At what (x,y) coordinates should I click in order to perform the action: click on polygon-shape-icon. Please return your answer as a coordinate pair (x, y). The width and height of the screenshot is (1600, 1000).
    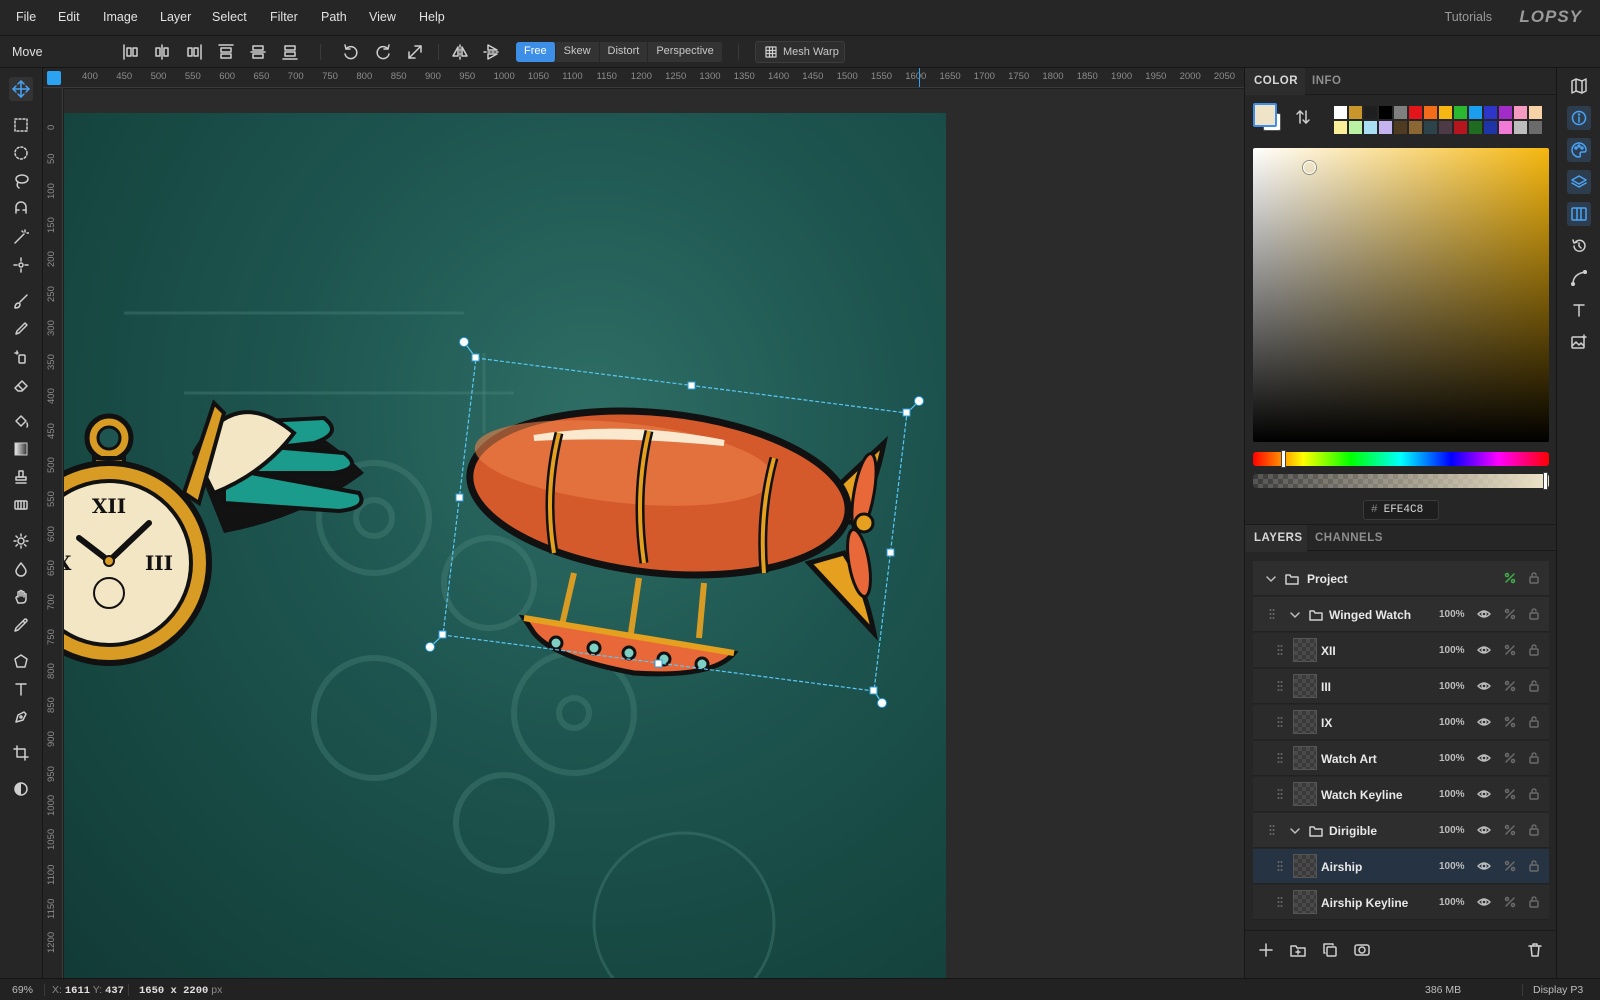
    Looking at the image, I should click on (21, 661).